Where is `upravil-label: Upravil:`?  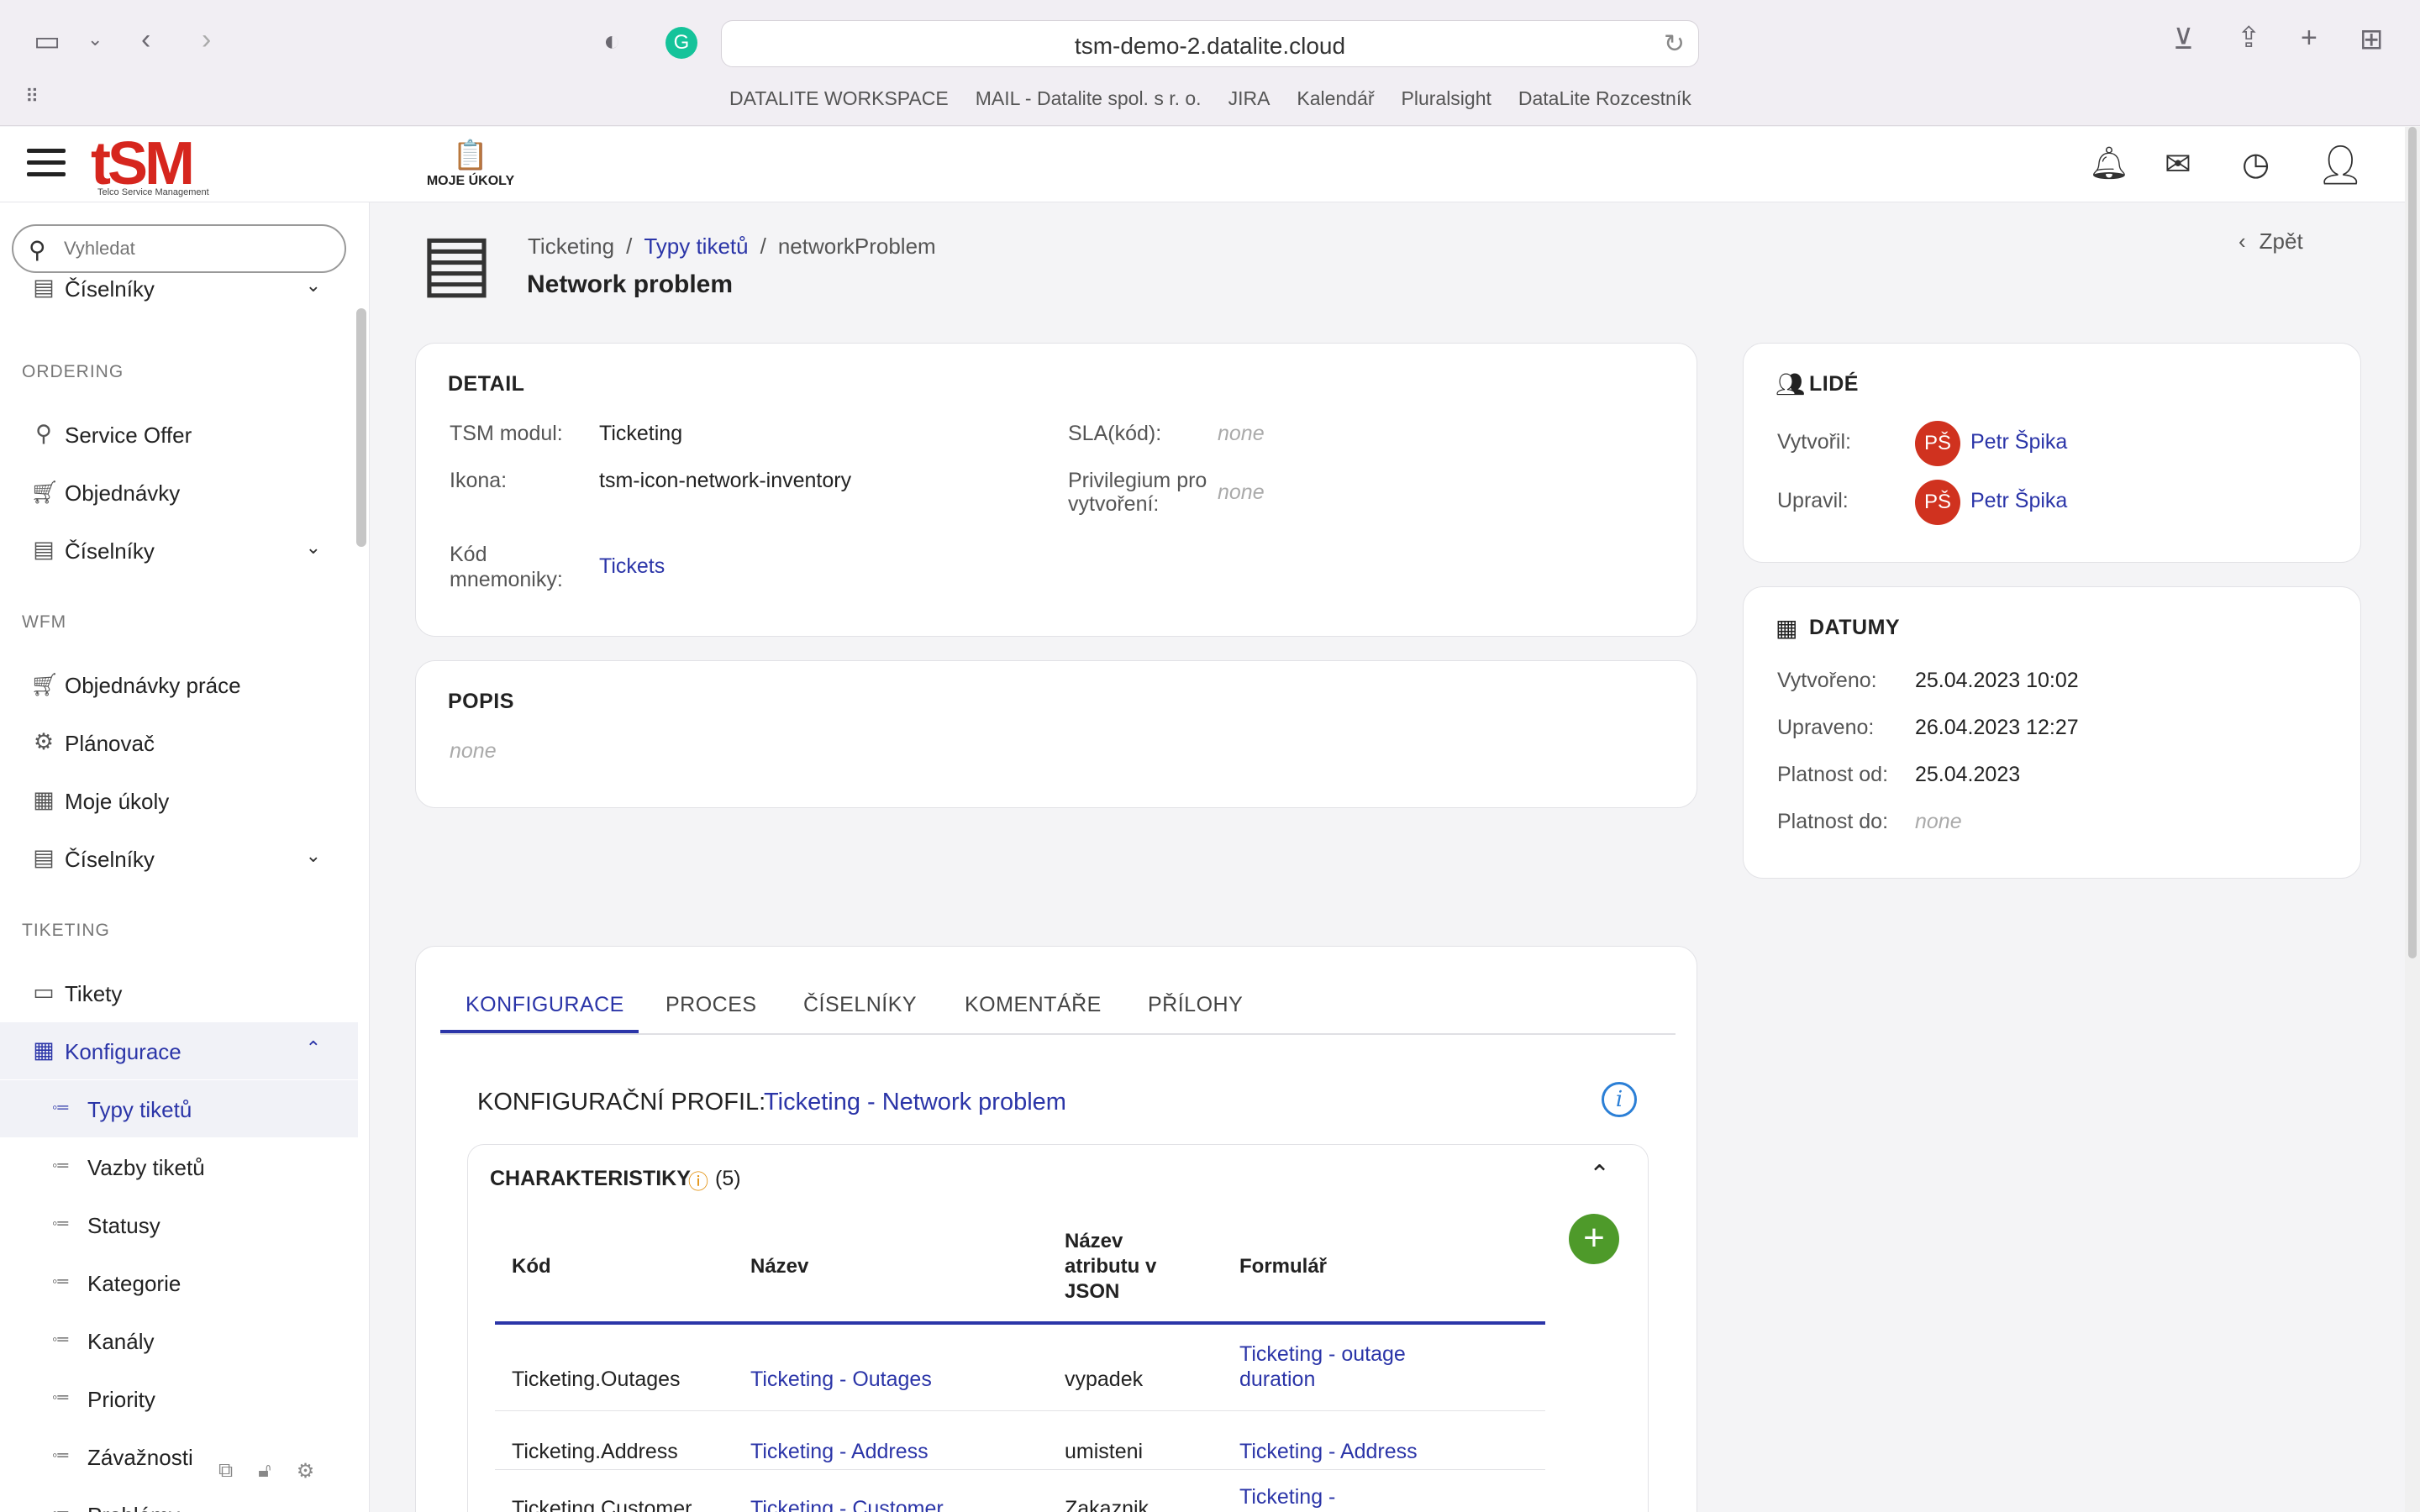 upravil-label: Upravil: is located at coordinates (1813, 500).